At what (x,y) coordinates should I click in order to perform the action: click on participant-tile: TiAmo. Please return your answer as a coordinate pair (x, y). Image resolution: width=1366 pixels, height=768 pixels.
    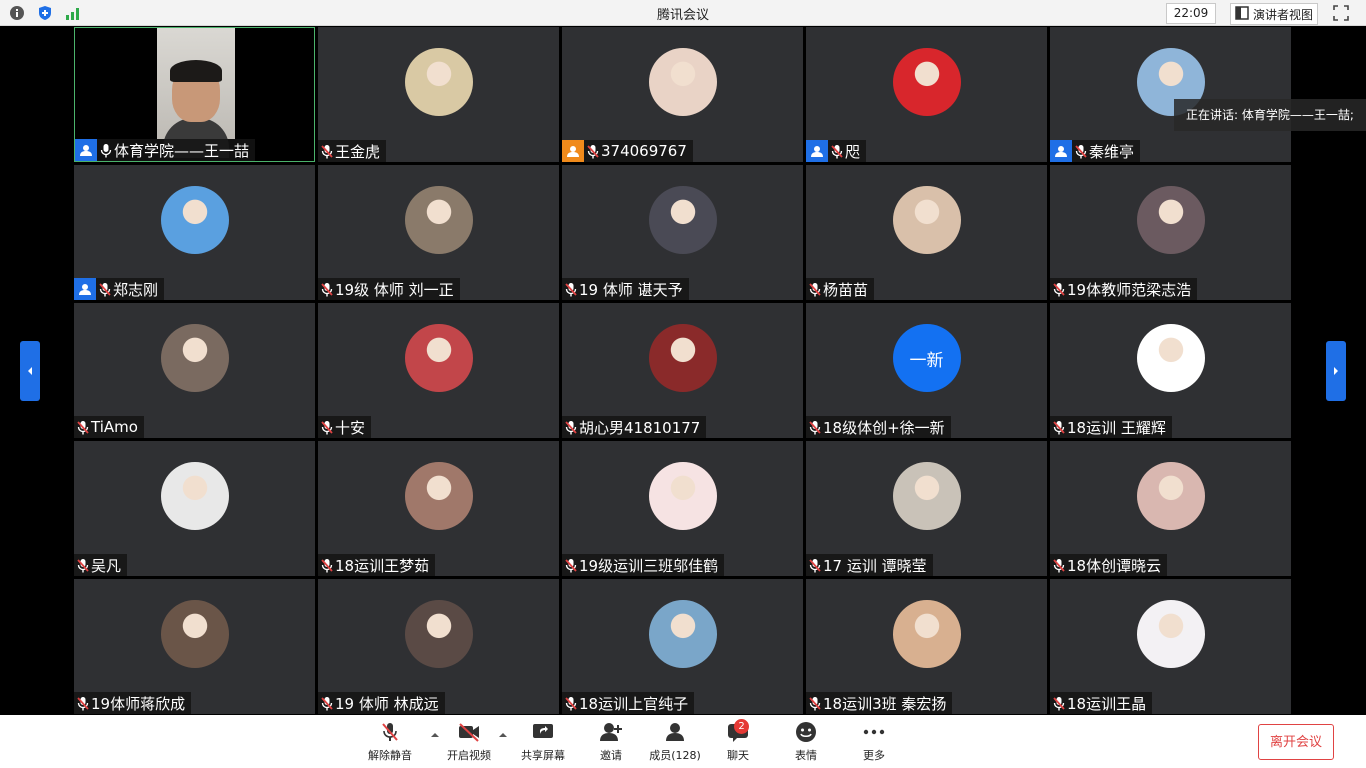
    Looking at the image, I should click on (194, 370).